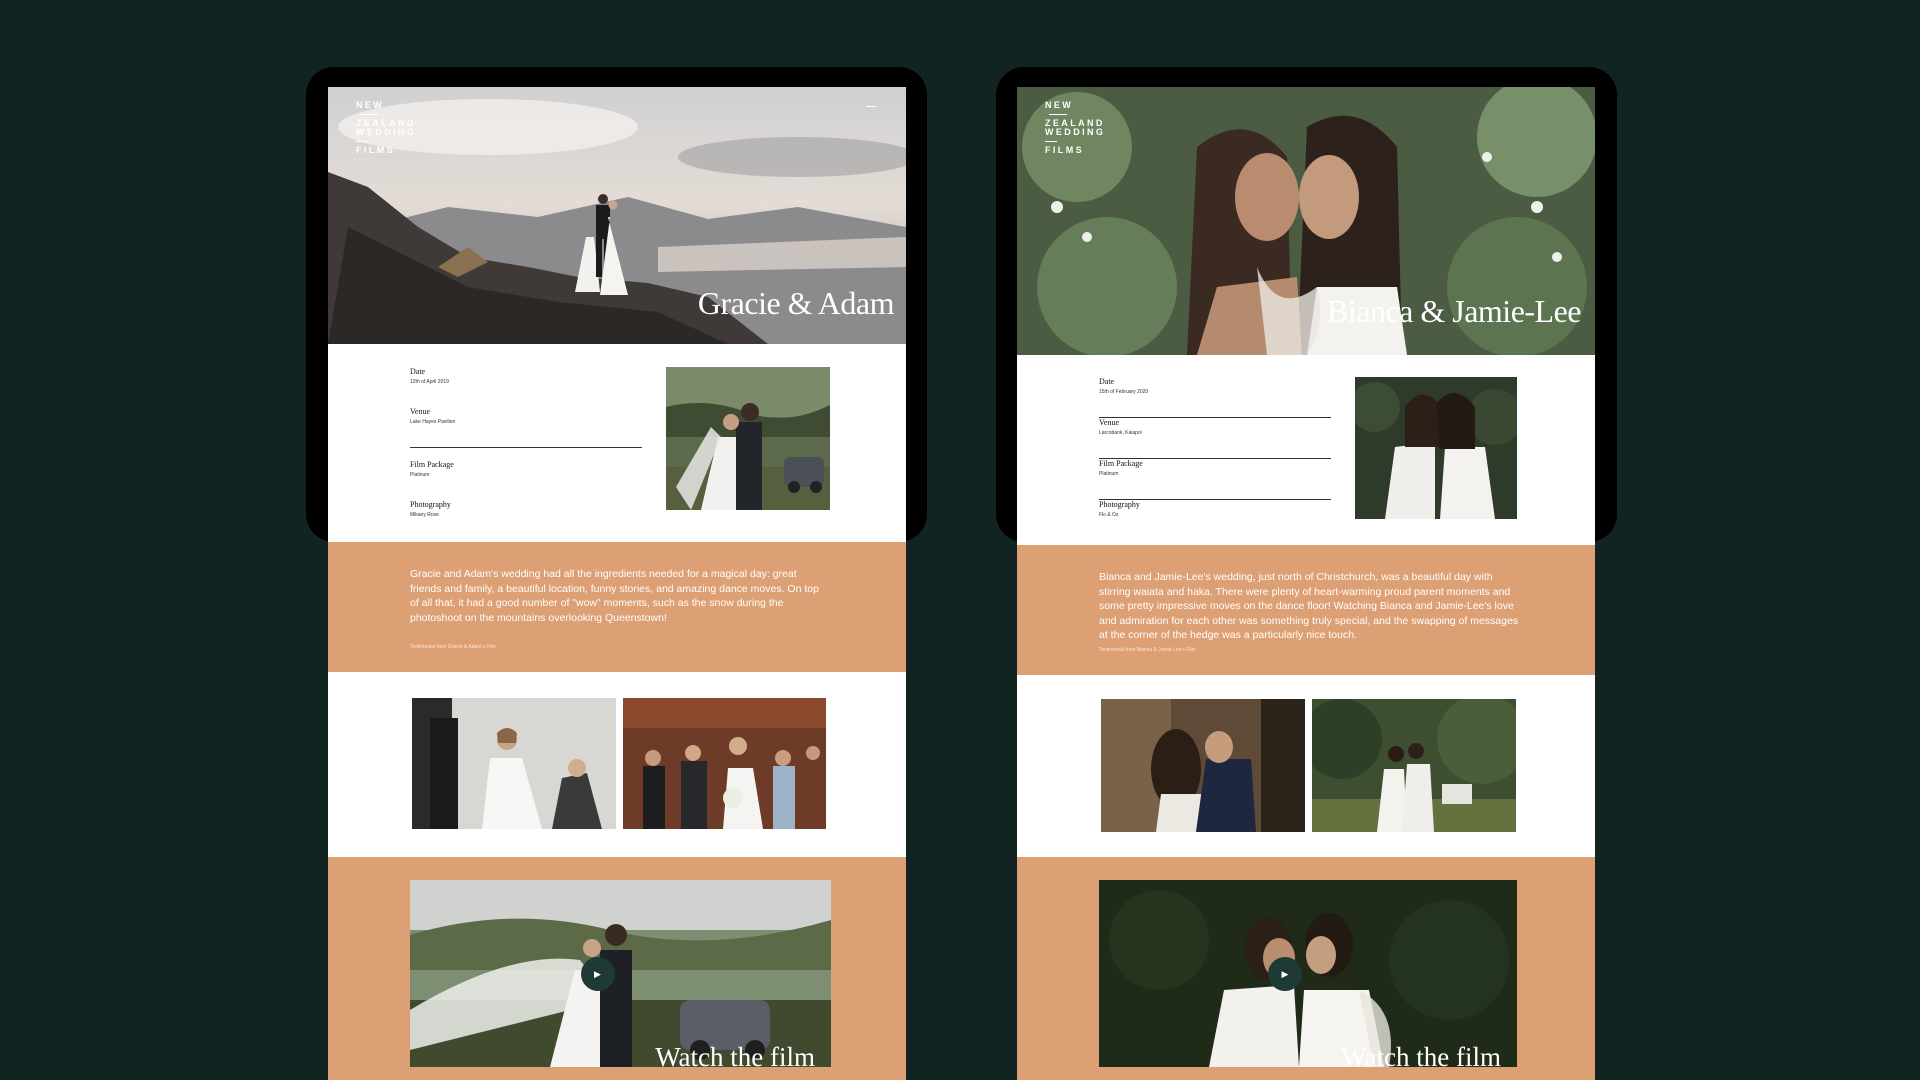 The height and width of the screenshot is (1080, 1920). Describe the element at coordinates (1203, 765) in the screenshot. I see `gallery-photo-embrace` at that location.